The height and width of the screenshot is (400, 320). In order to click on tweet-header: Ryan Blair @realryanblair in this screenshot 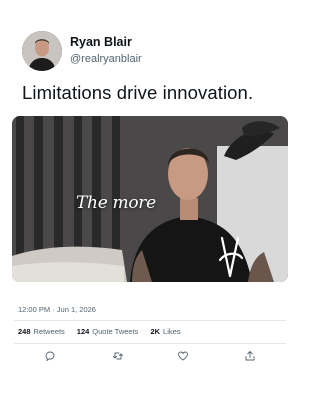, I will do `click(150, 52)`.